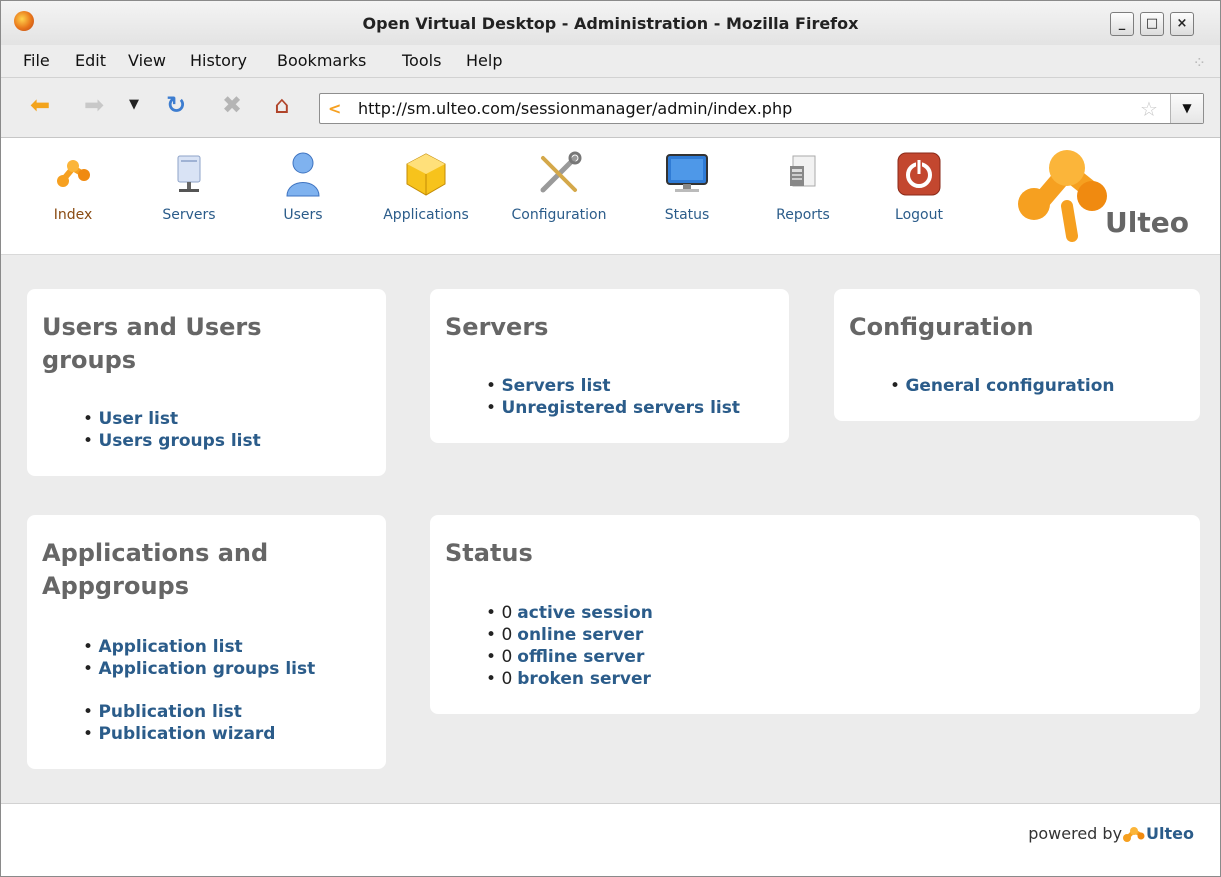  What do you see at coordinates (559, 215) in the screenshot?
I see `nav-label: Configuration` at bounding box center [559, 215].